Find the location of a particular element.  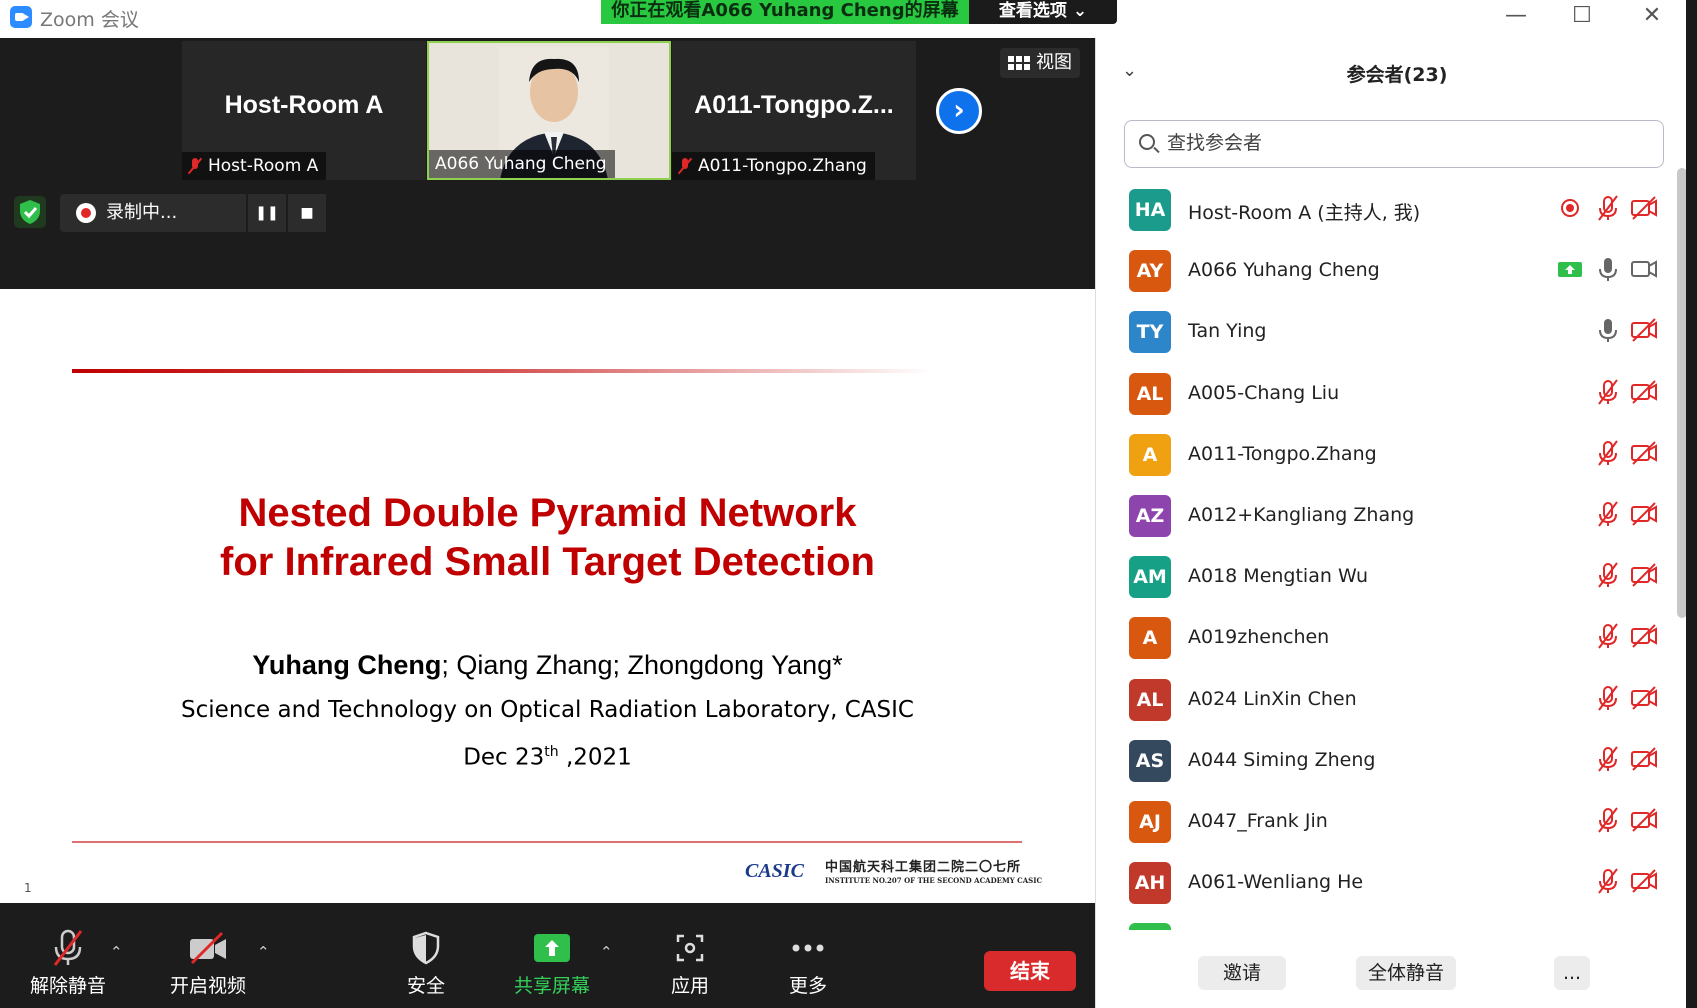

security-button: 安全 is located at coordinates (426, 963).